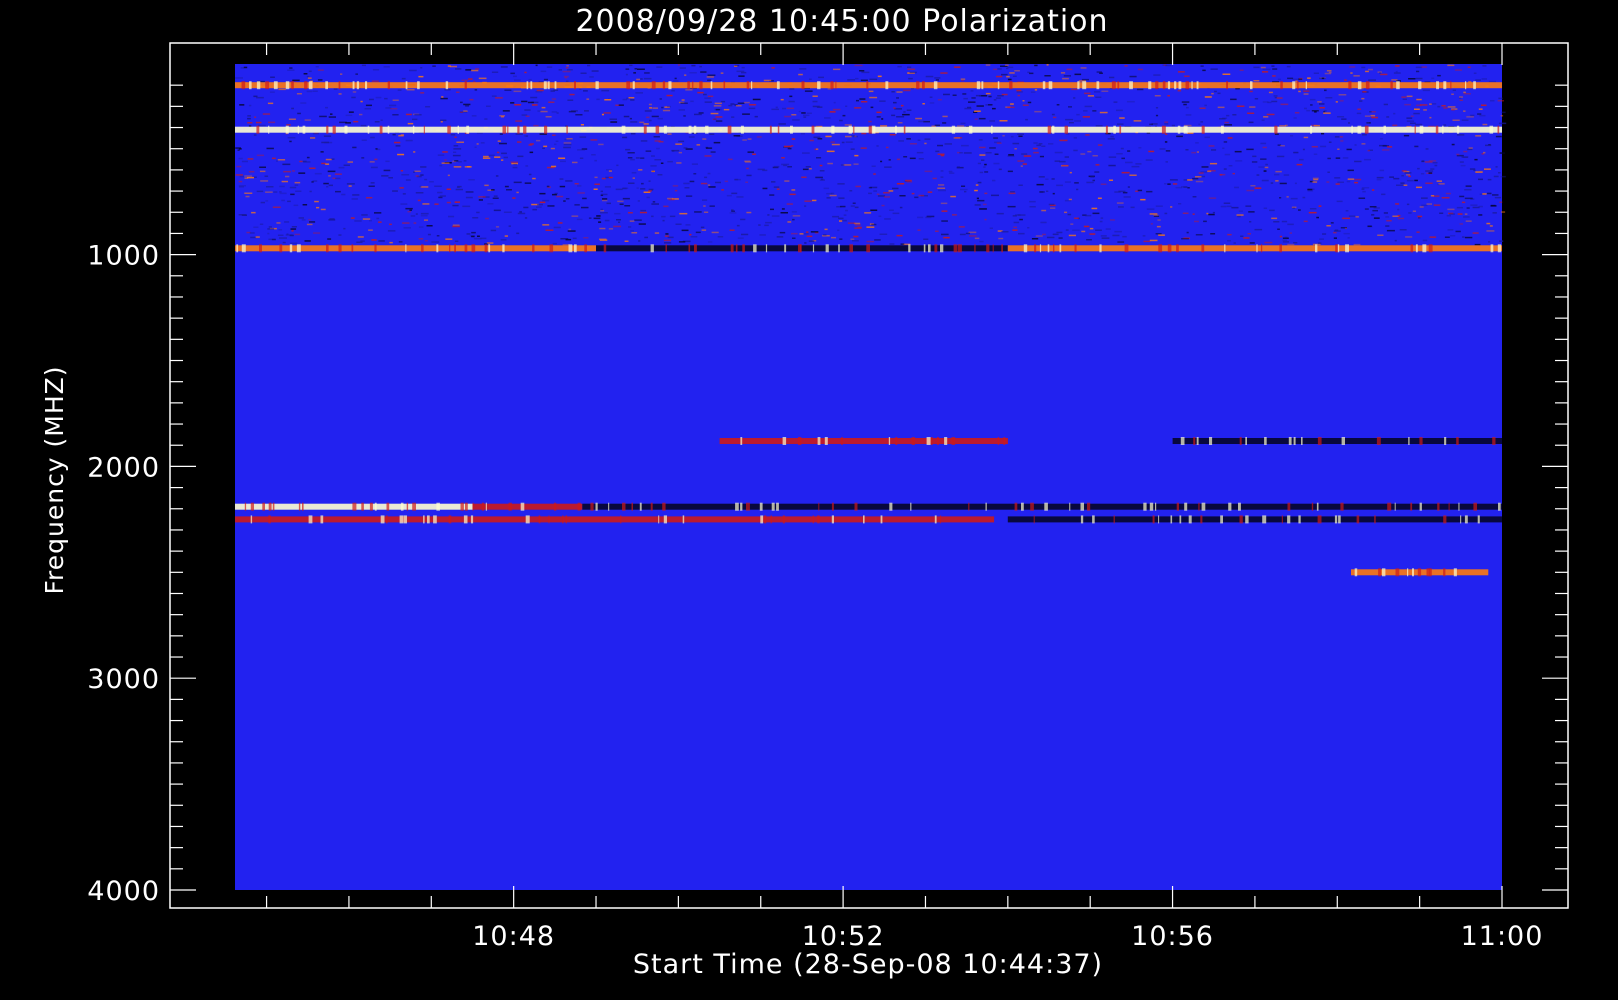 This screenshot has width=1618, height=1000. What do you see at coordinates (1502, 936) in the screenshot?
I see `x-tick-label: 11:00` at bounding box center [1502, 936].